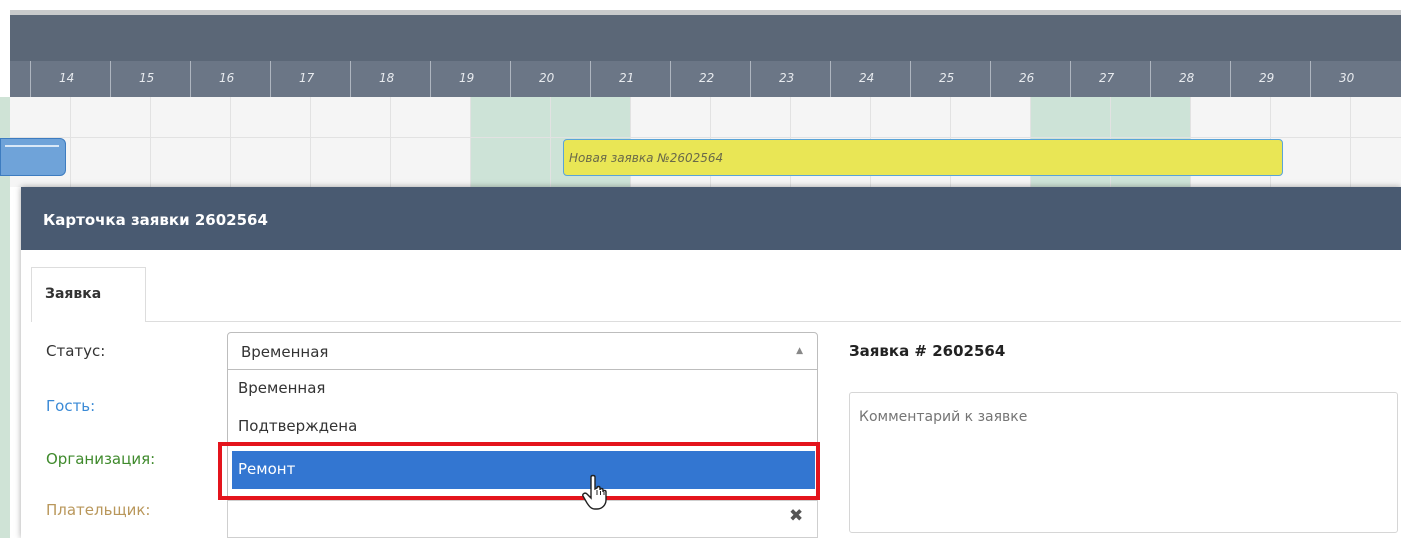 This screenshot has height=538, width=1401. I want to click on day-label: 30, so click(1347, 78).